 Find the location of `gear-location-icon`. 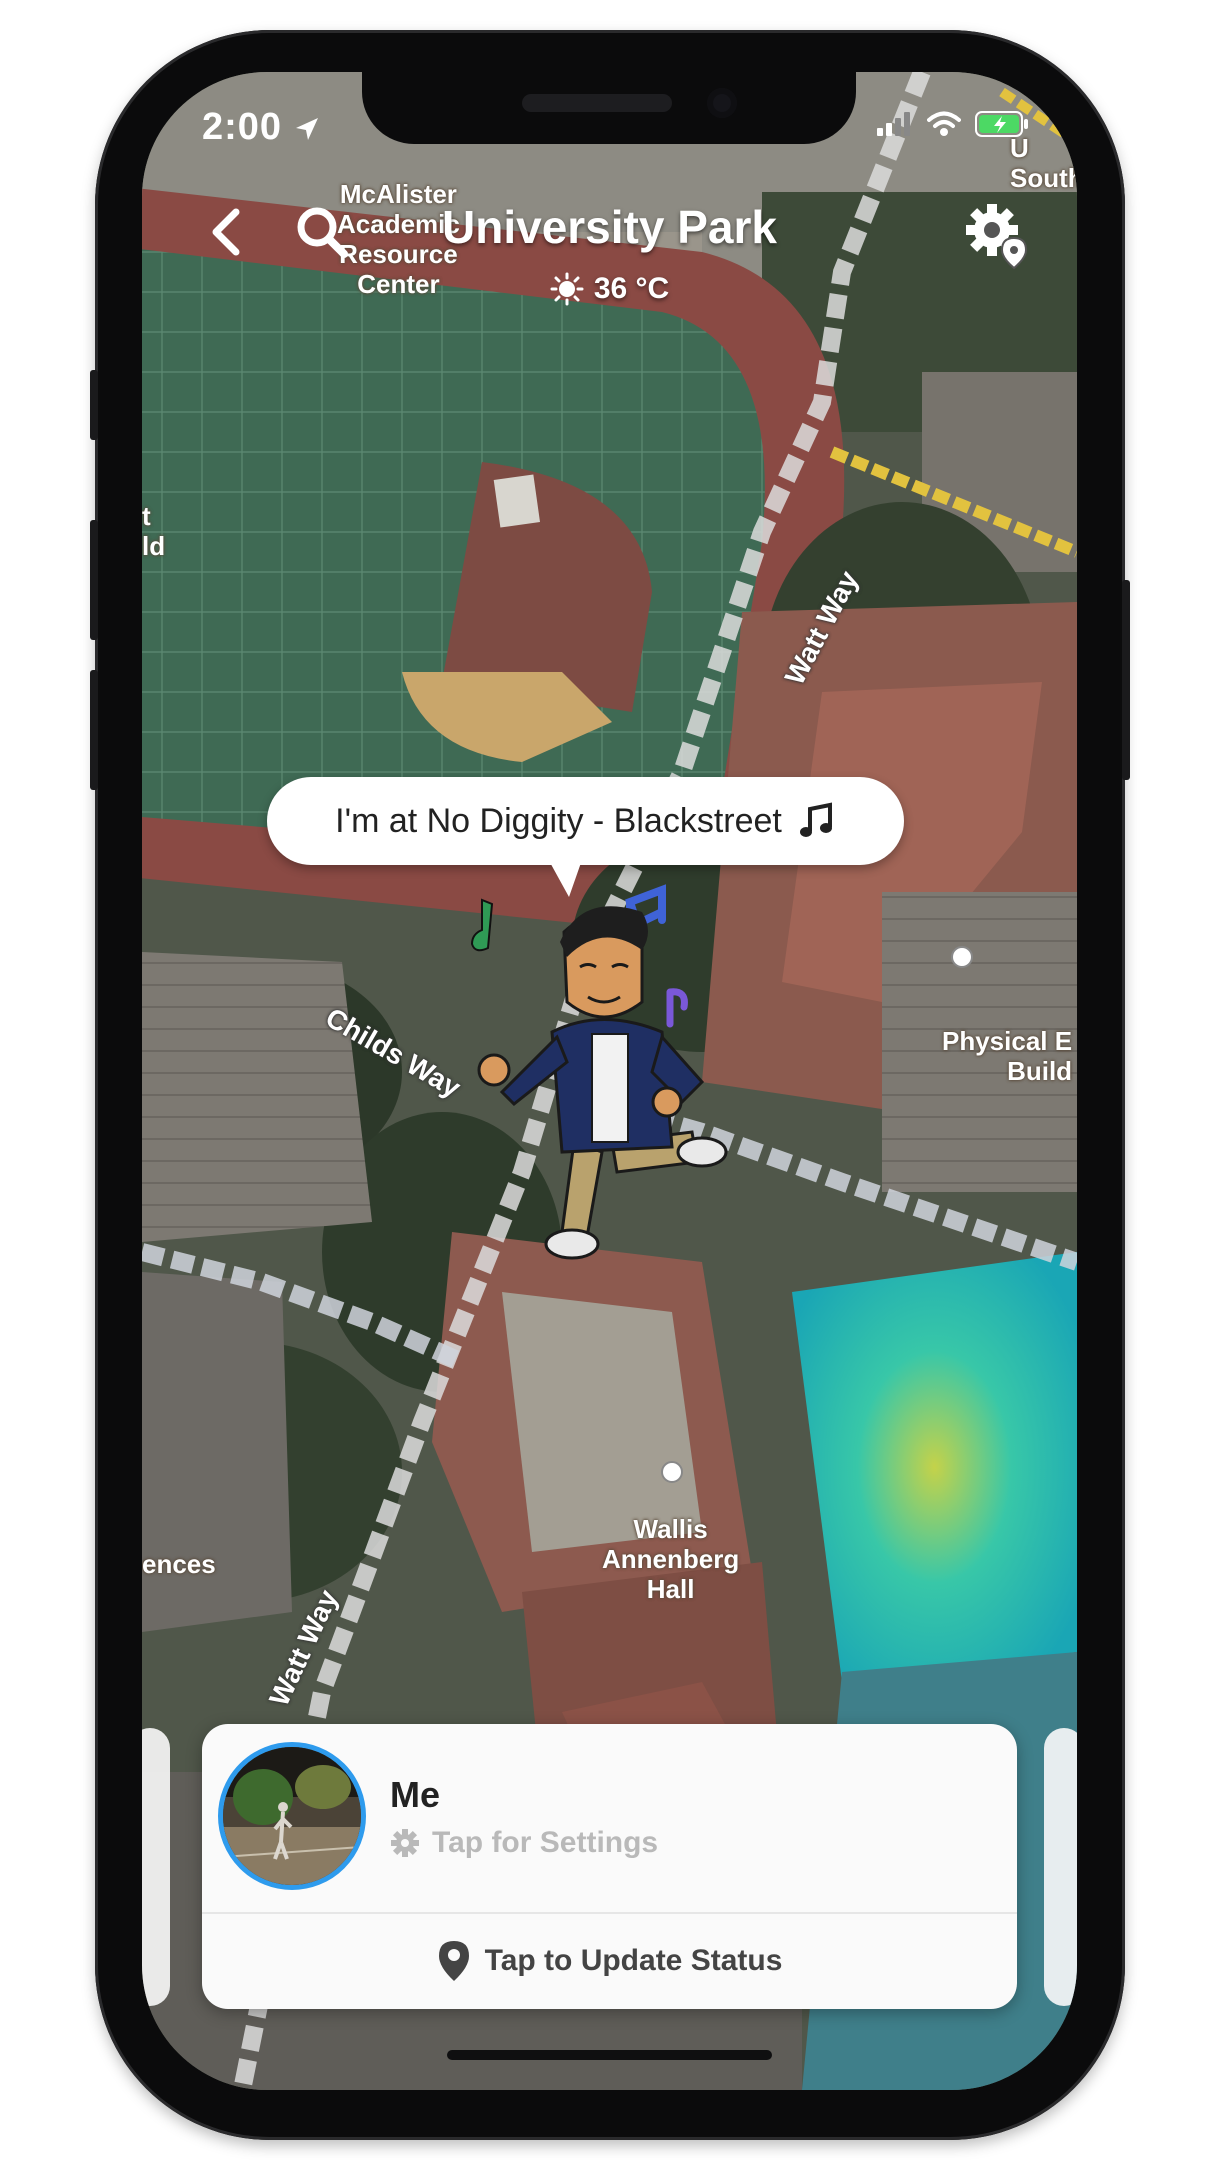

gear-location-icon is located at coordinates (997, 237).